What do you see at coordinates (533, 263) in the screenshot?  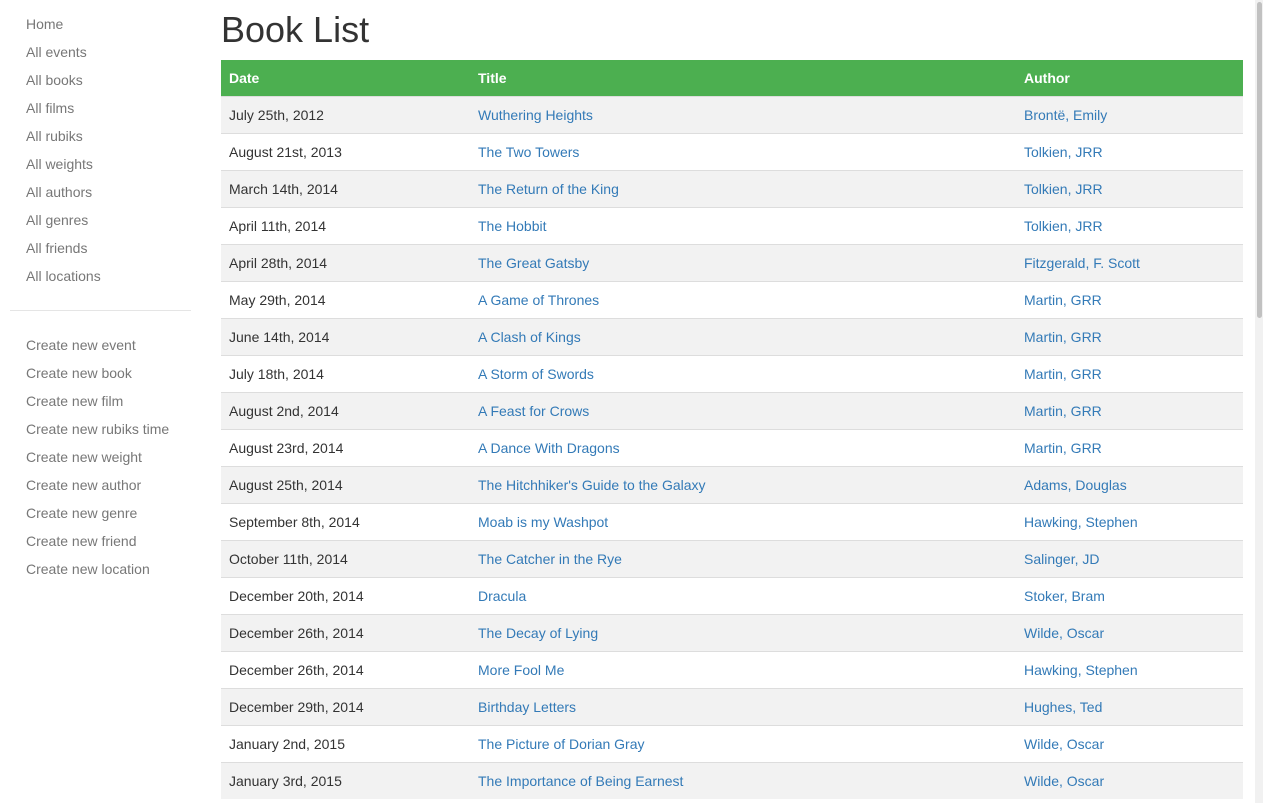 I see `book-title-link: The Great Gatsby` at bounding box center [533, 263].